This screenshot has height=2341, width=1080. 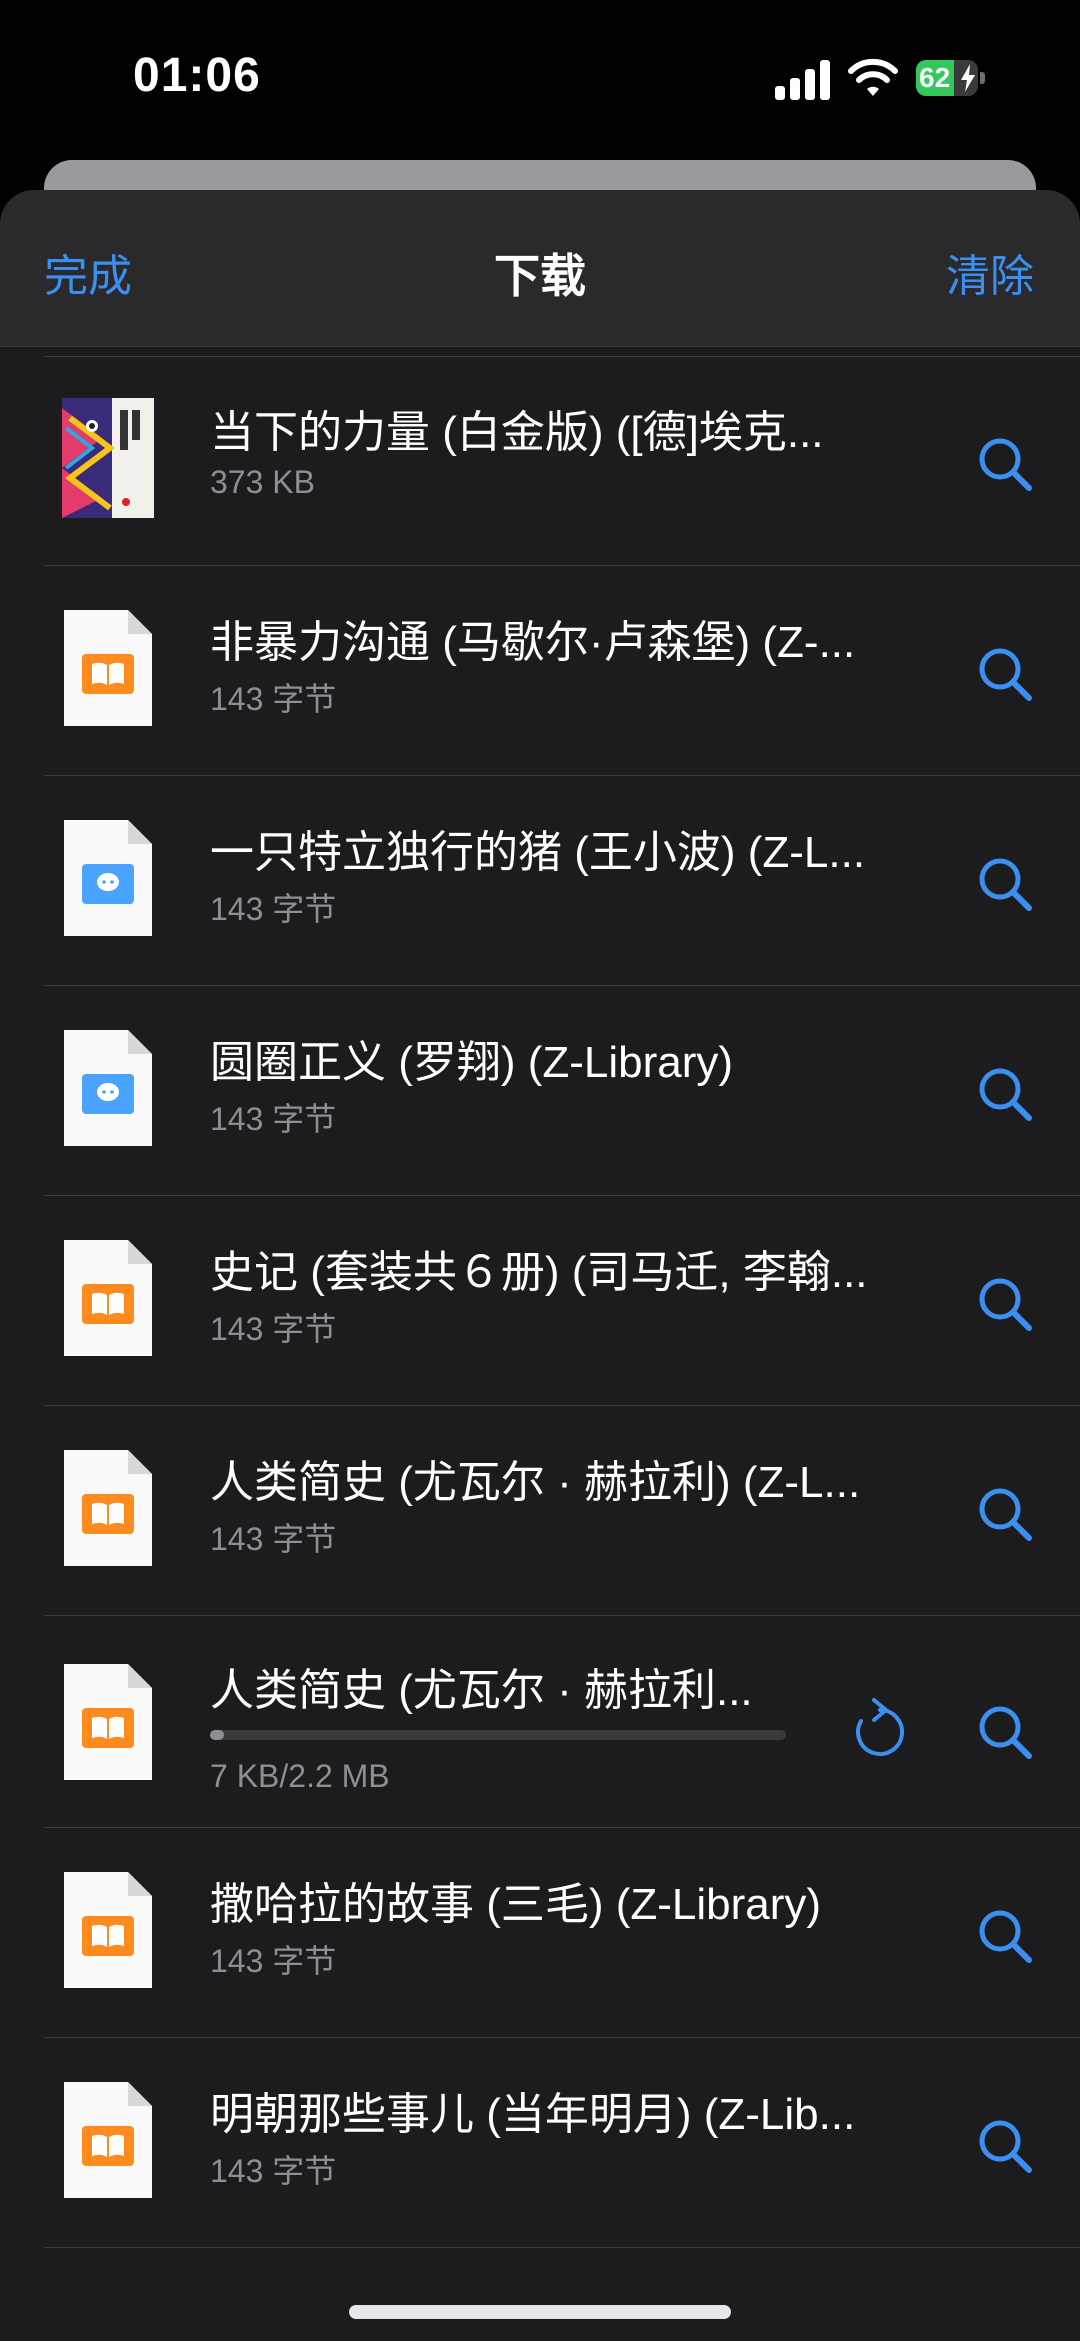 What do you see at coordinates (540, 1301) in the screenshot?
I see `list-item: 史记 (套装共６册) (司马迁, 李翰... 143 字节` at bounding box center [540, 1301].